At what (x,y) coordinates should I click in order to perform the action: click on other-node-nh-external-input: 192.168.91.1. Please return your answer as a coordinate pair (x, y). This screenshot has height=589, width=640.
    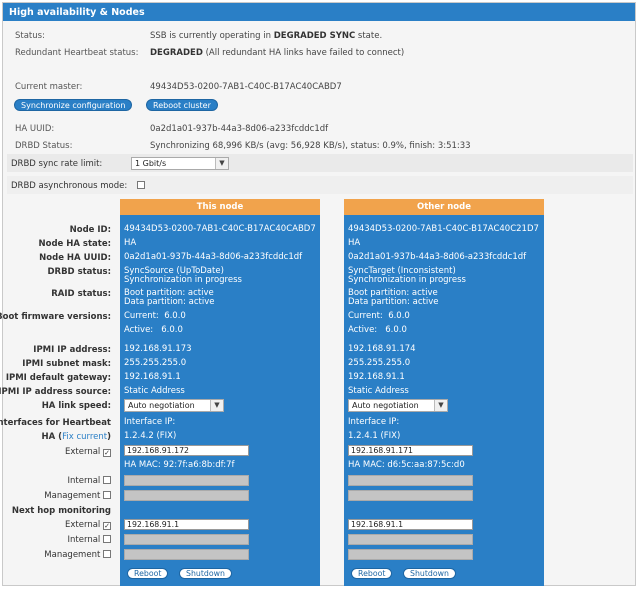
    Looking at the image, I should click on (410, 524).